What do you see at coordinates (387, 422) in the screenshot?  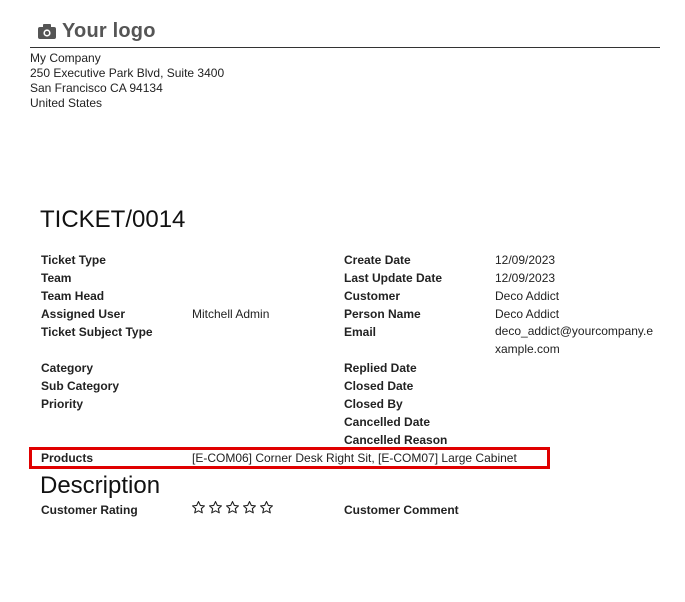 I see `cancelled-date-label: Cancelled Date` at bounding box center [387, 422].